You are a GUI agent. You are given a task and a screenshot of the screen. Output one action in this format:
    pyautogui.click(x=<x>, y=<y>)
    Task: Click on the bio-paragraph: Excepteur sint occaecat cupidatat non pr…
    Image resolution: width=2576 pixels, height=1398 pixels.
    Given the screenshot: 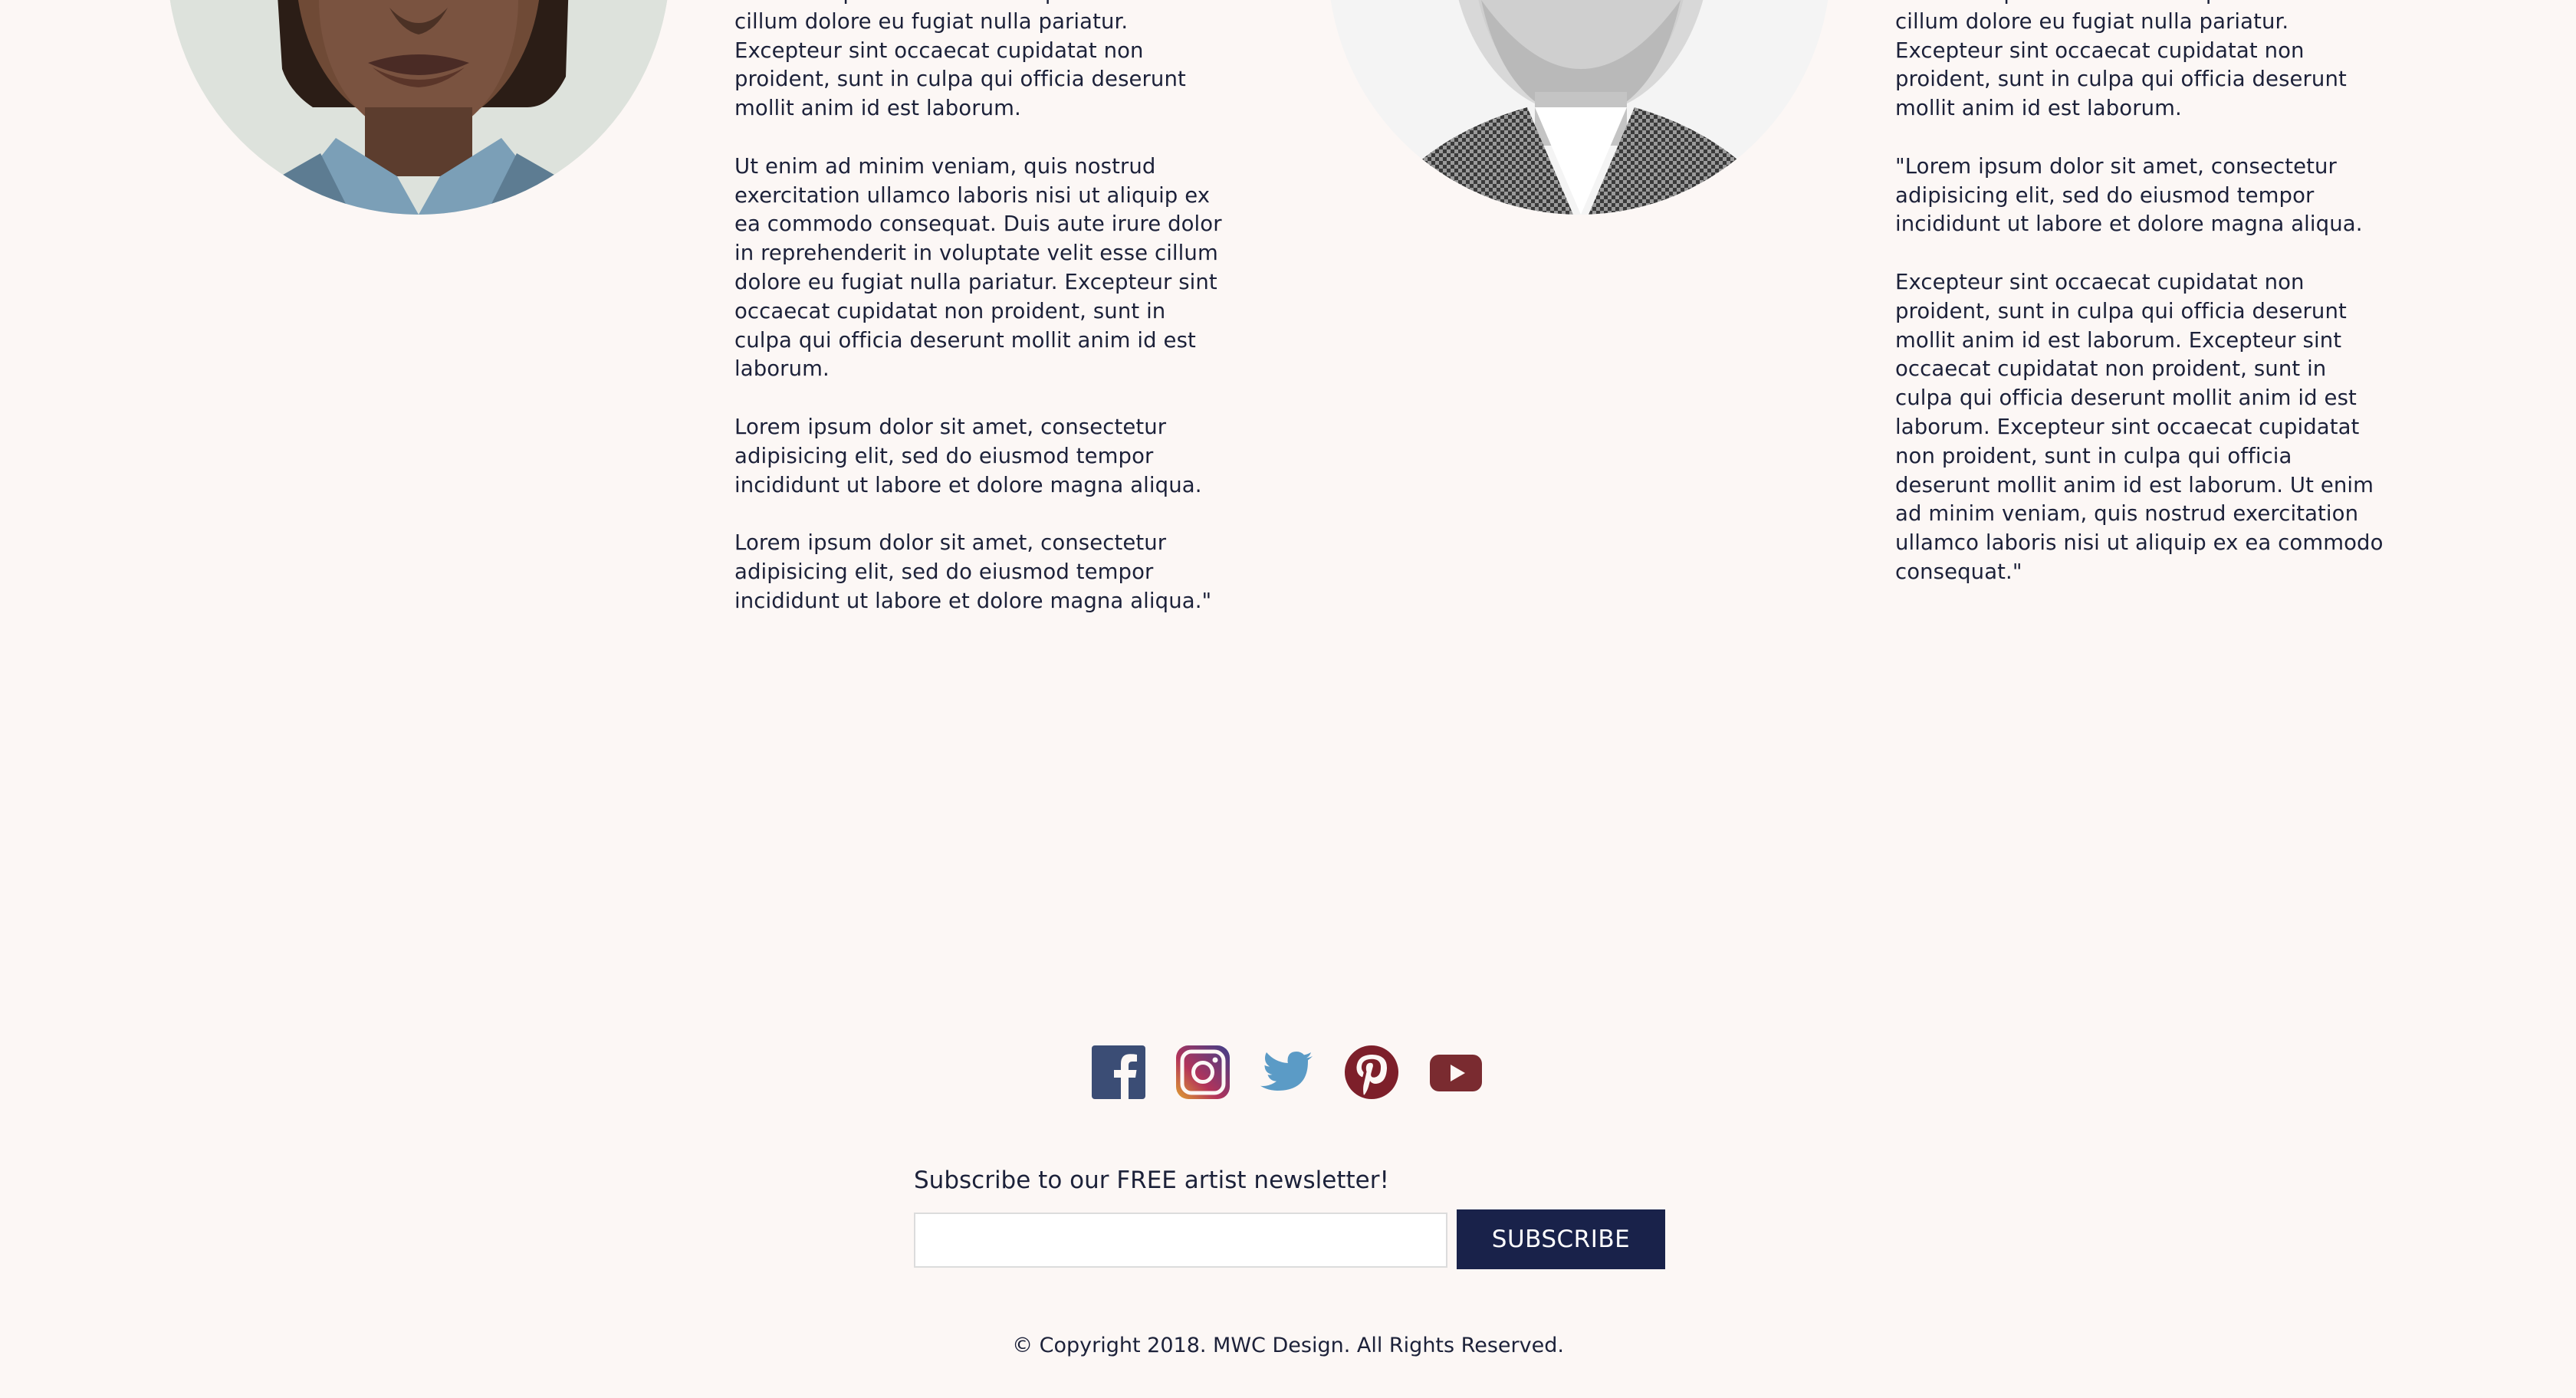 What is the action you would take?
    pyautogui.click(x=2139, y=426)
    